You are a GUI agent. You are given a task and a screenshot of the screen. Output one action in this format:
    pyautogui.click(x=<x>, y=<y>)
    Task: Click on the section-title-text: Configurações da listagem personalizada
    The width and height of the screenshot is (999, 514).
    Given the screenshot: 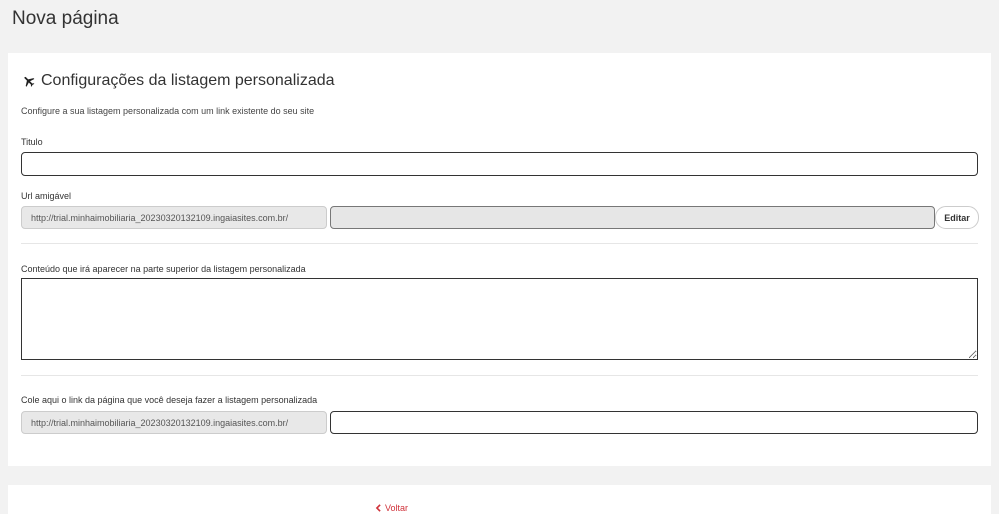 What is the action you would take?
    pyautogui.click(x=188, y=80)
    